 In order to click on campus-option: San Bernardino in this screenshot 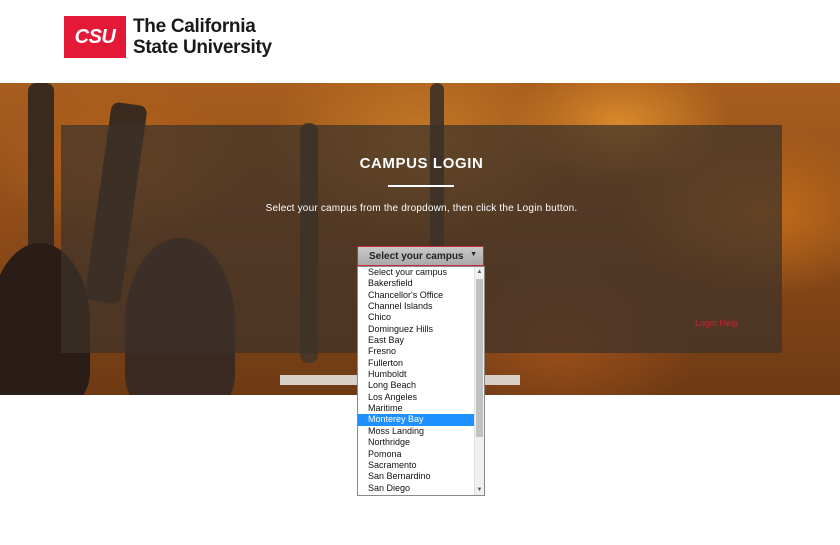, I will do `click(421, 476)`.